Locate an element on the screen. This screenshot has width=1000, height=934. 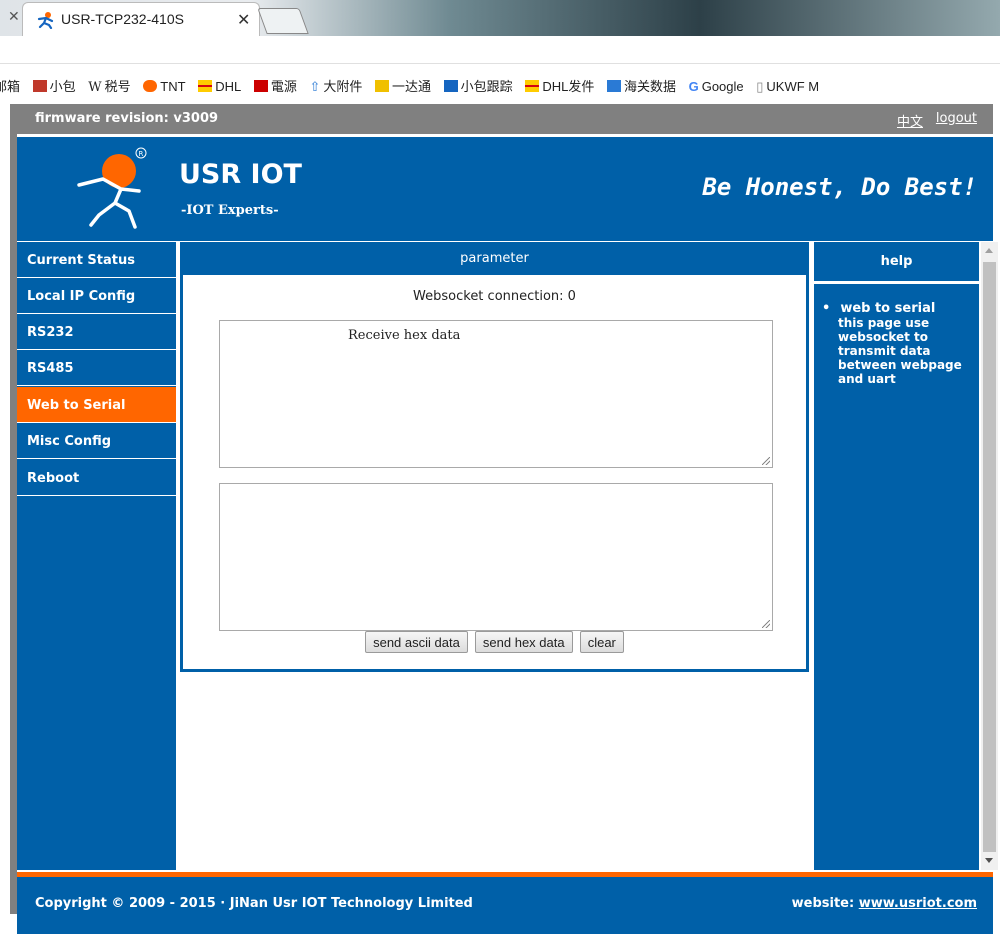
browser-tab: USR-TCP232-410S ✕ is located at coordinates (141, 19).